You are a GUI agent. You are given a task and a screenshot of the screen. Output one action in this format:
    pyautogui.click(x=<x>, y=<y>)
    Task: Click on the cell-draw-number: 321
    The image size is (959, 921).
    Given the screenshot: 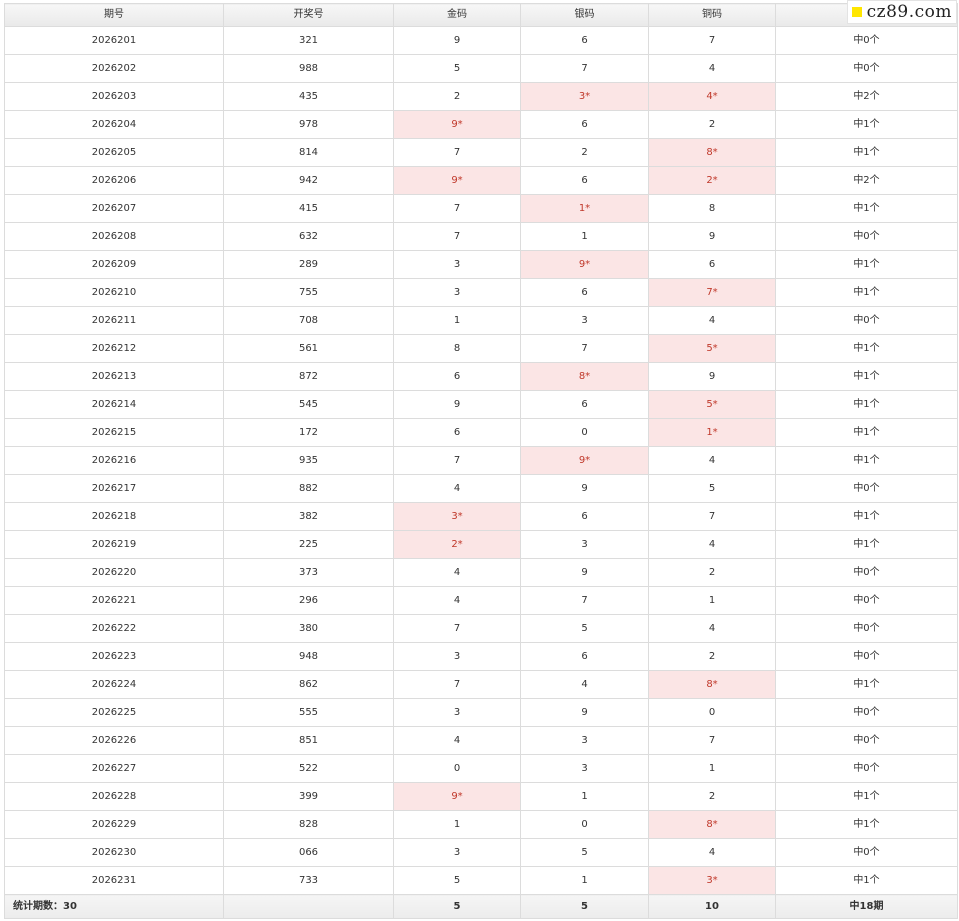 What is the action you would take?
    pyautogui.click(x=308, y=40)
    